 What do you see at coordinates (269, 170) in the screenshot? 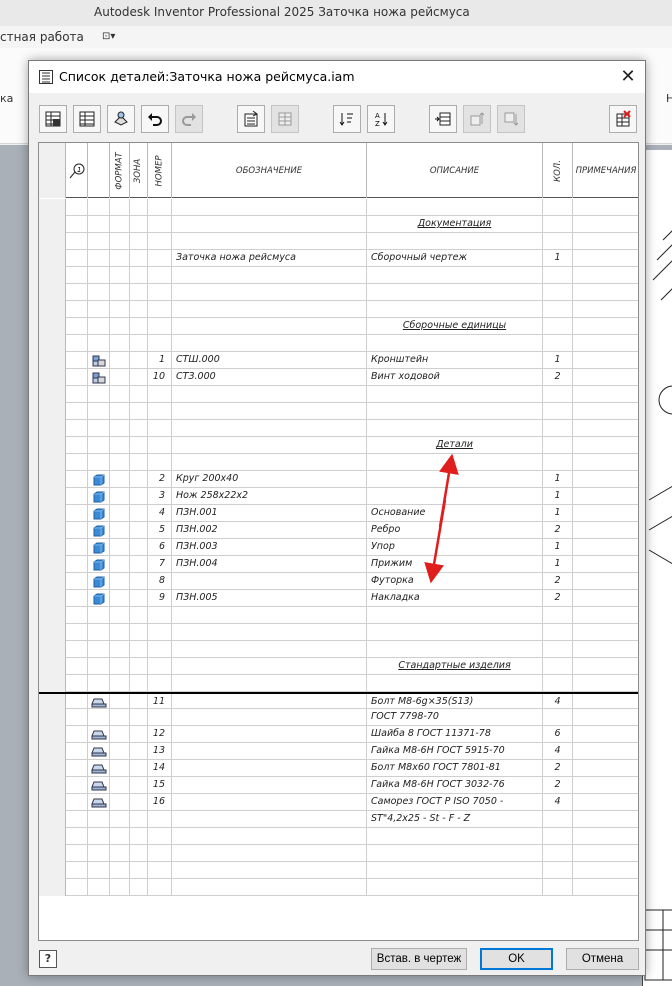
I see `header-designation: ОБОЗНАЧЕНИЕ` at bounding box center [269, 170].